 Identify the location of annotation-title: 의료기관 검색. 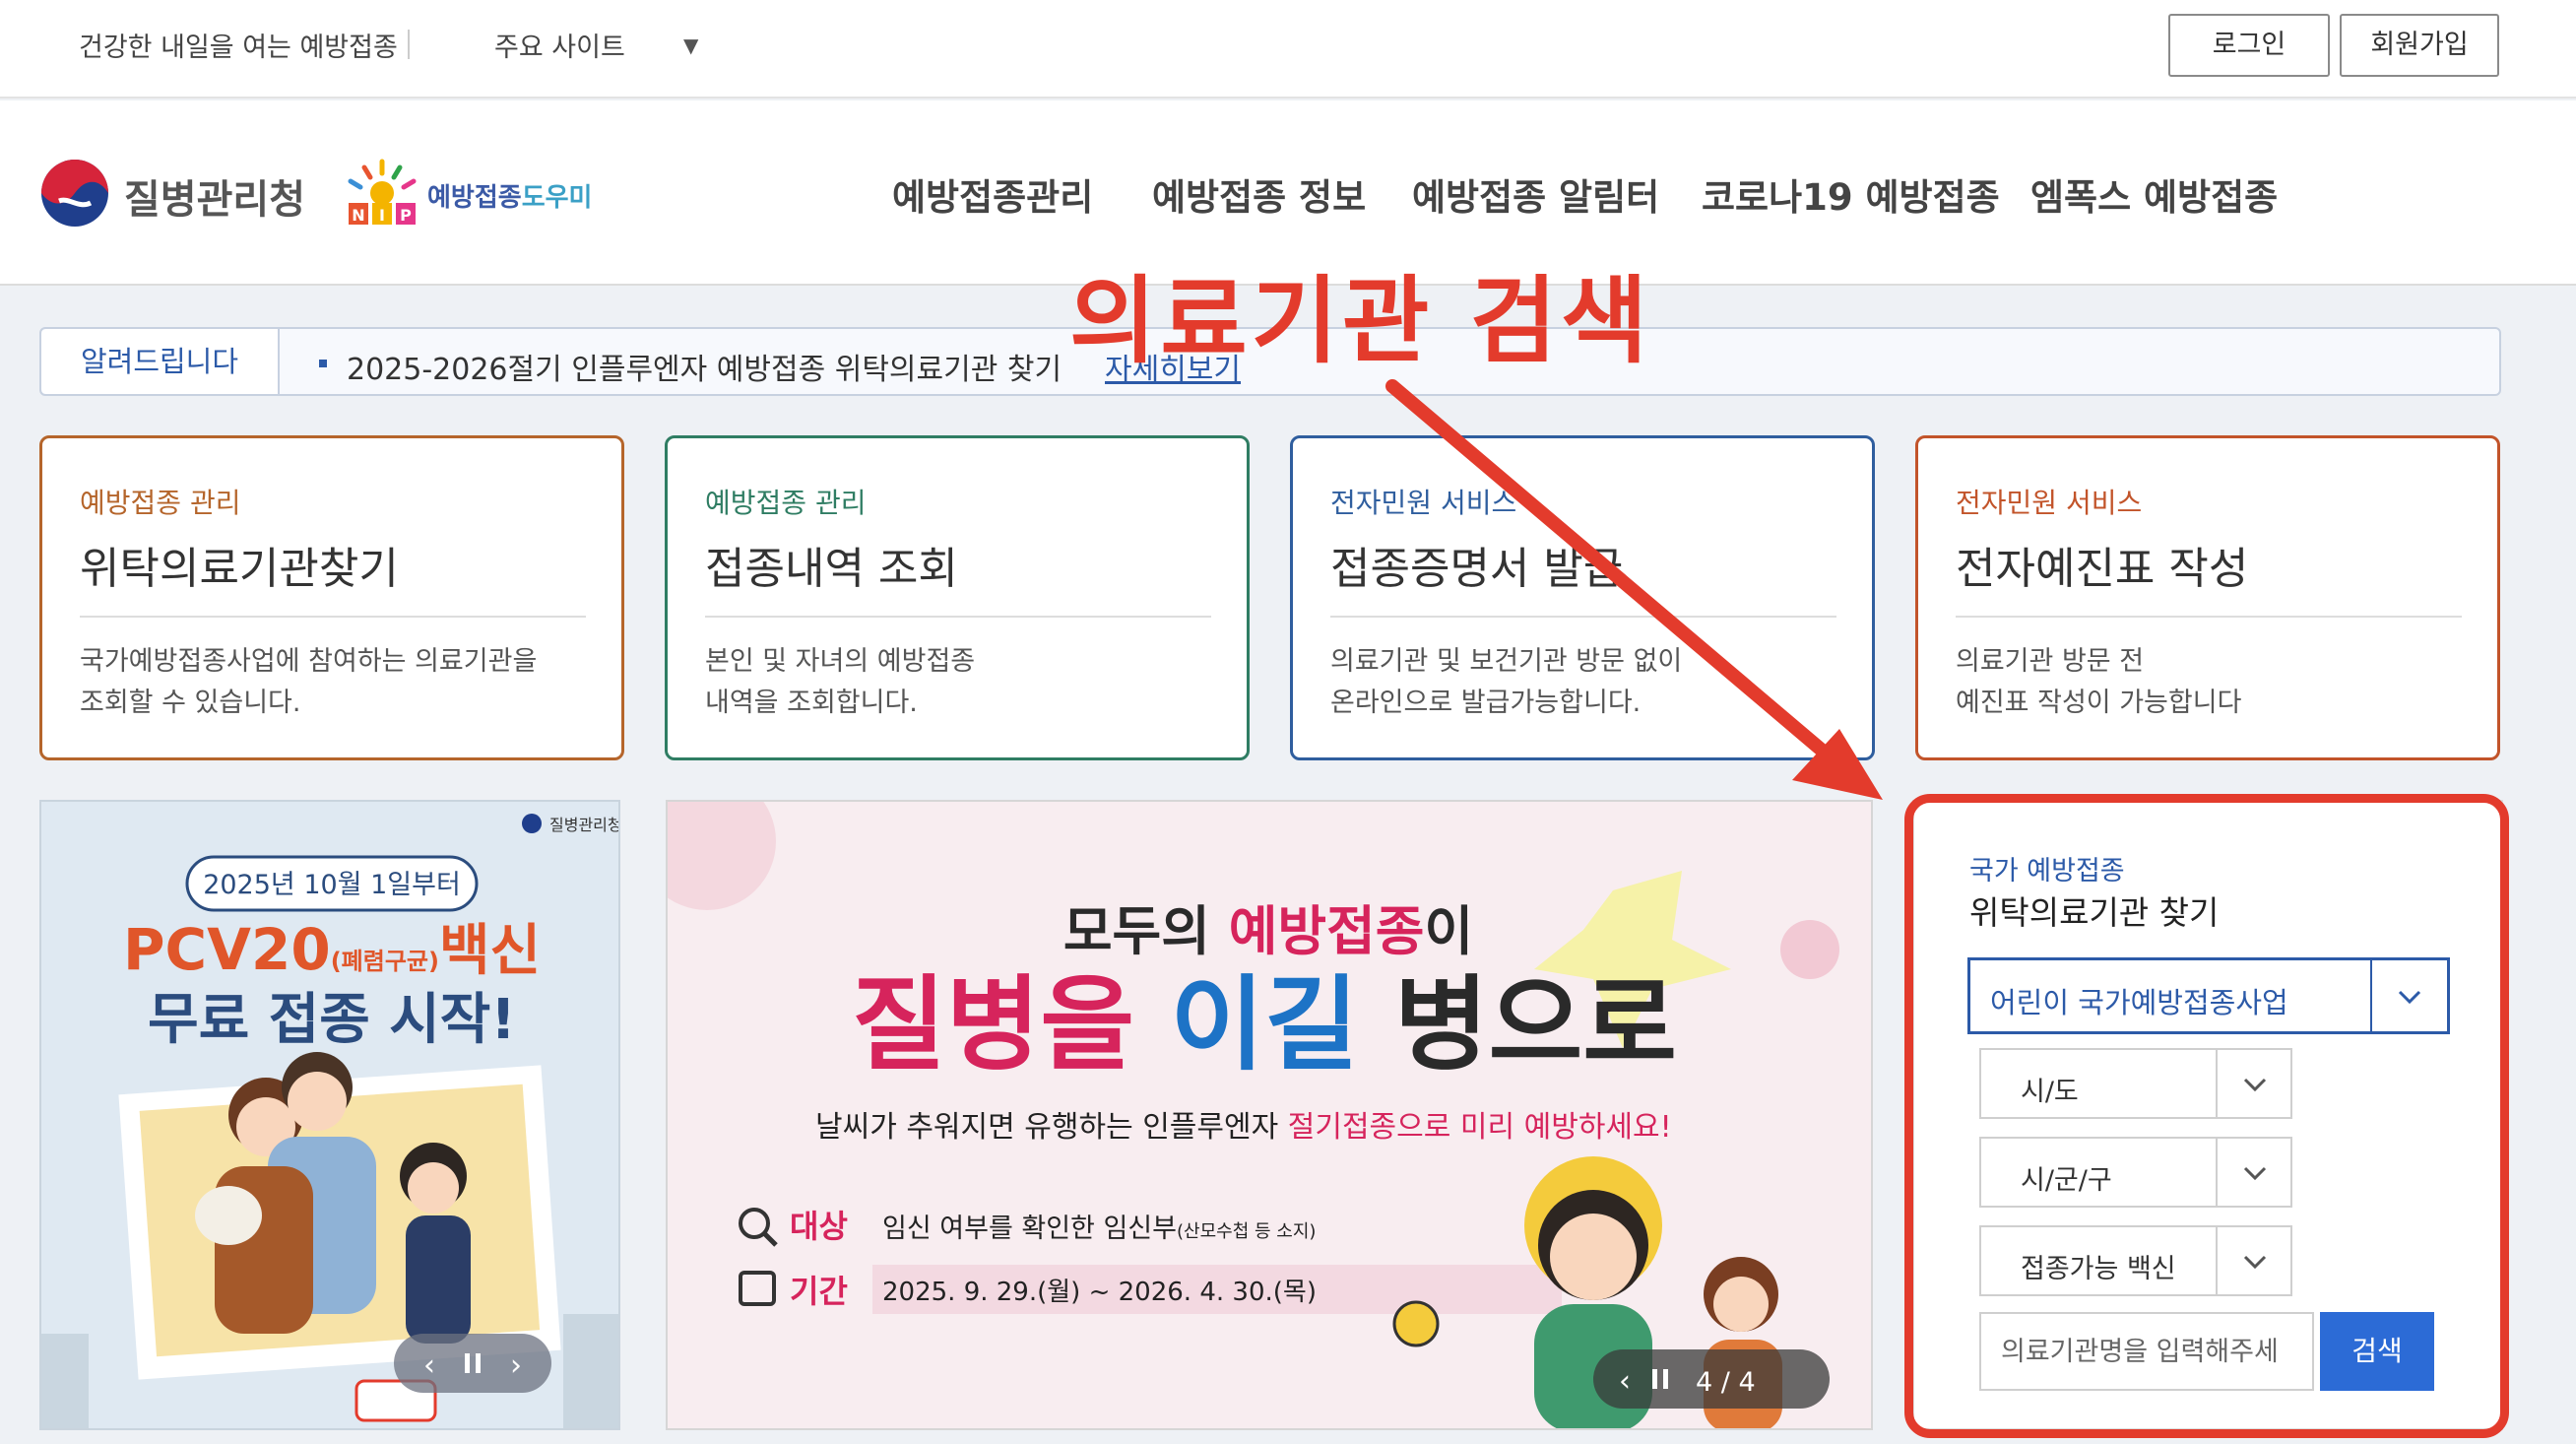
(1360, 321).